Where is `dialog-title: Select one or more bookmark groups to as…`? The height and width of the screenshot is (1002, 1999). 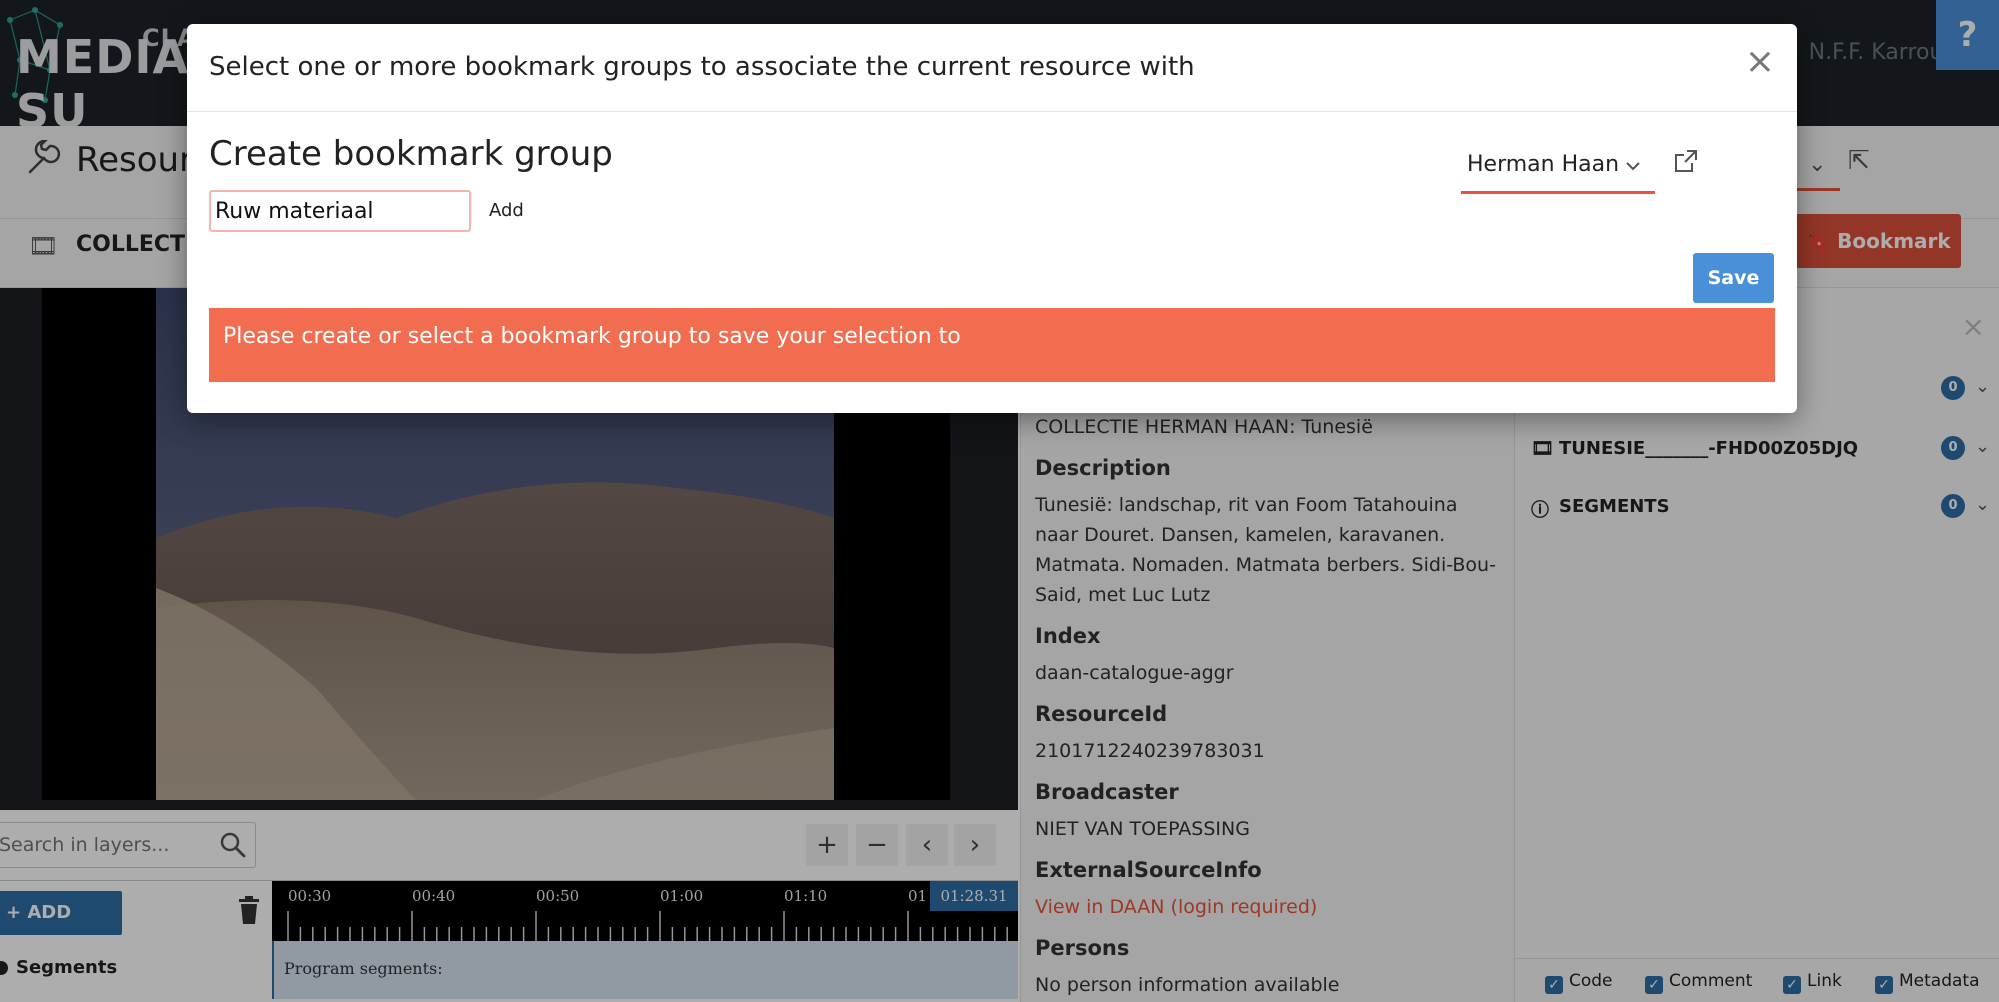 dialog-title: Select one or more bookmark groups to as… is located at coordinates (702, 67).